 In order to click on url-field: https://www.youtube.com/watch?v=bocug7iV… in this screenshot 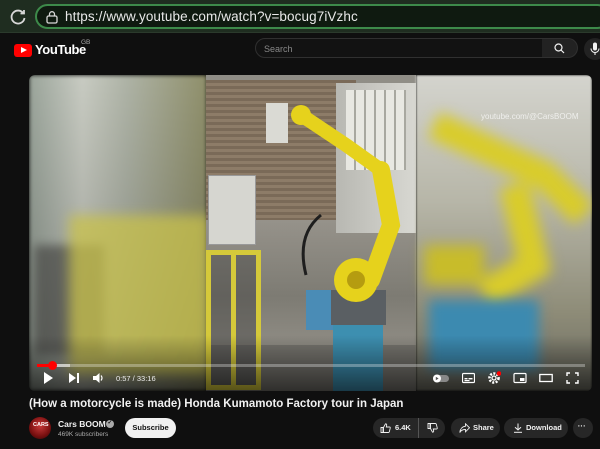, I will do `click(317, 16)`.